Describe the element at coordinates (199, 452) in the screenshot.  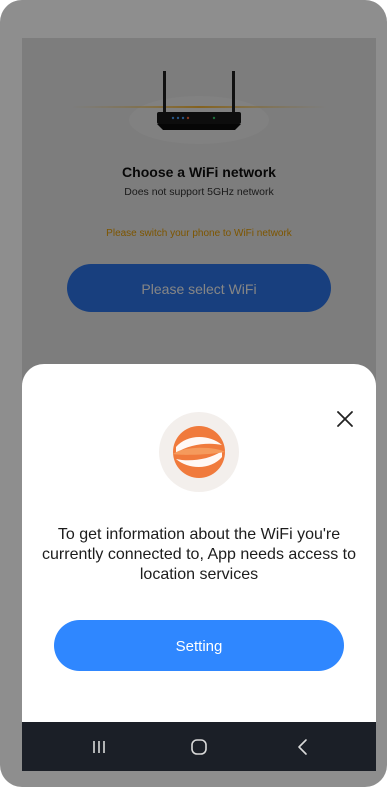
I see `app-logo-icon` at that location.